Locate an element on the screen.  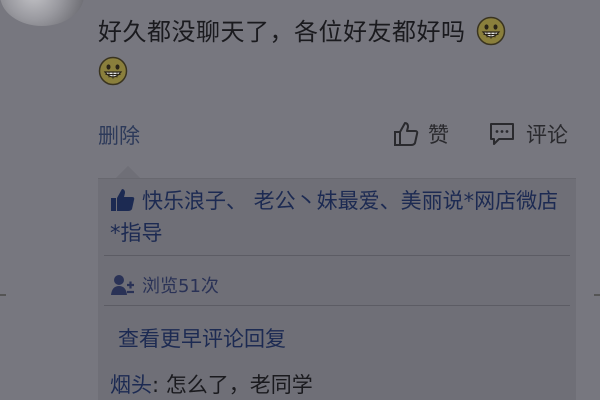
view-count-label: 浏览51次 is located at coordinates (180, 286).